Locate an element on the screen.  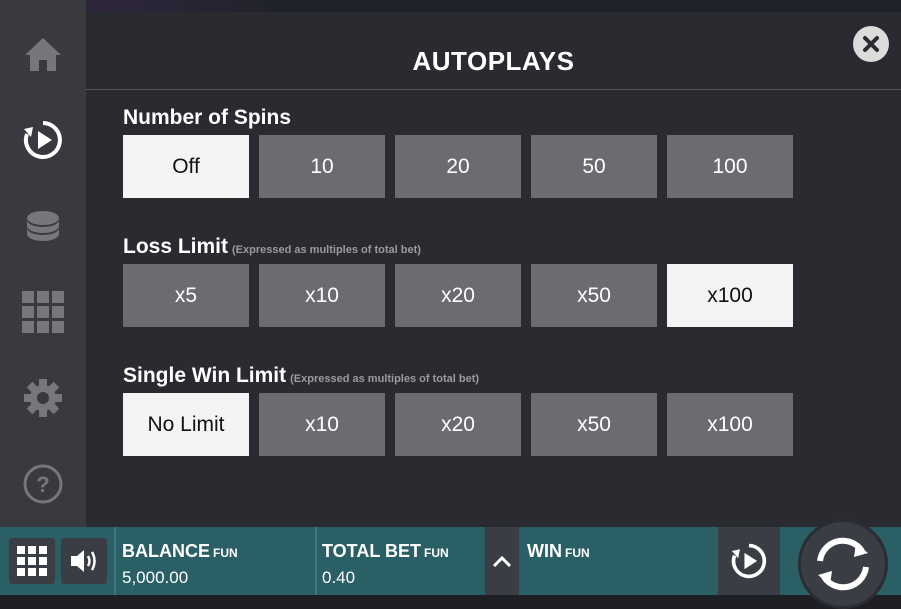
loss-limit-option: x50 is located at coordinates (594, 295).